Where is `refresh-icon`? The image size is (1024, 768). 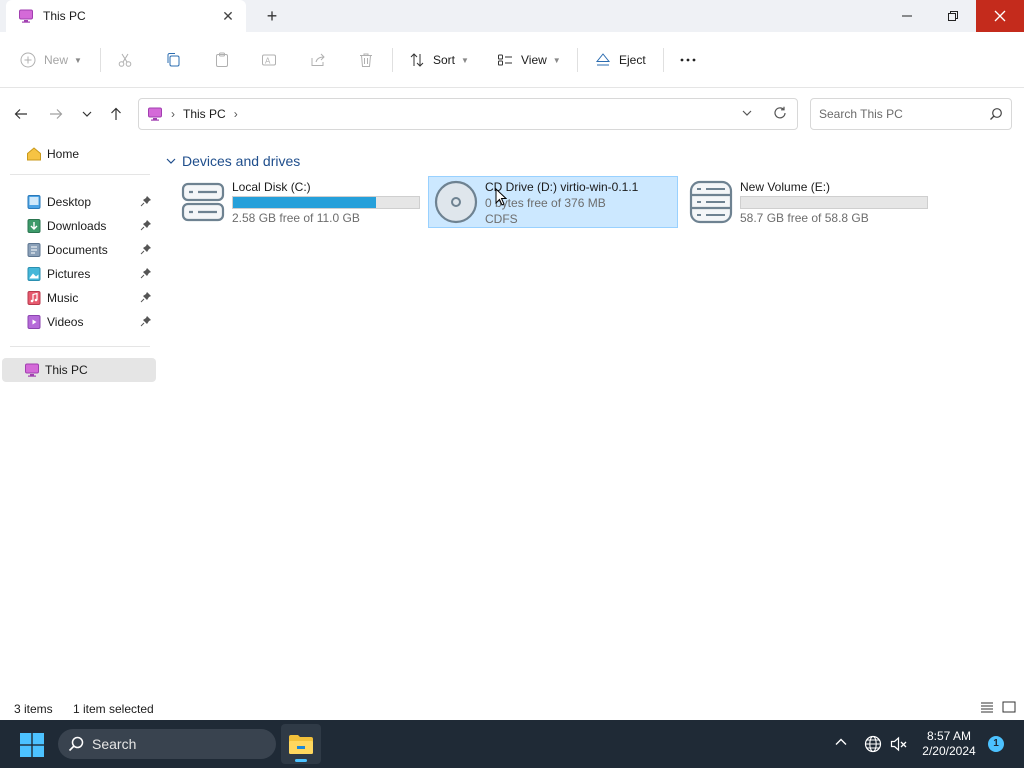
refresh-icon is located at coordinates (780, 113).